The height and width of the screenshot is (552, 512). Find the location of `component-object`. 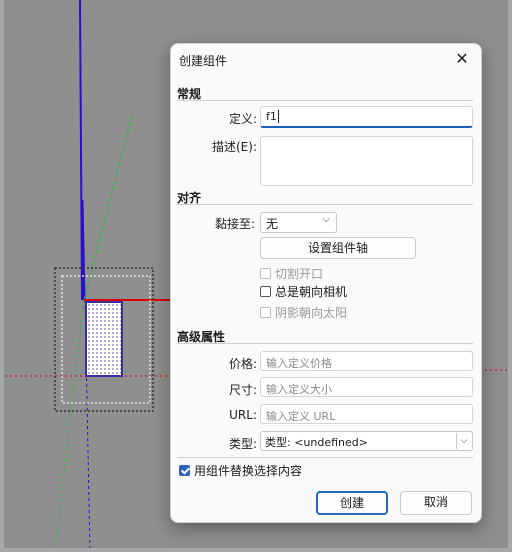

component-object is located at coordinates (104, 339).